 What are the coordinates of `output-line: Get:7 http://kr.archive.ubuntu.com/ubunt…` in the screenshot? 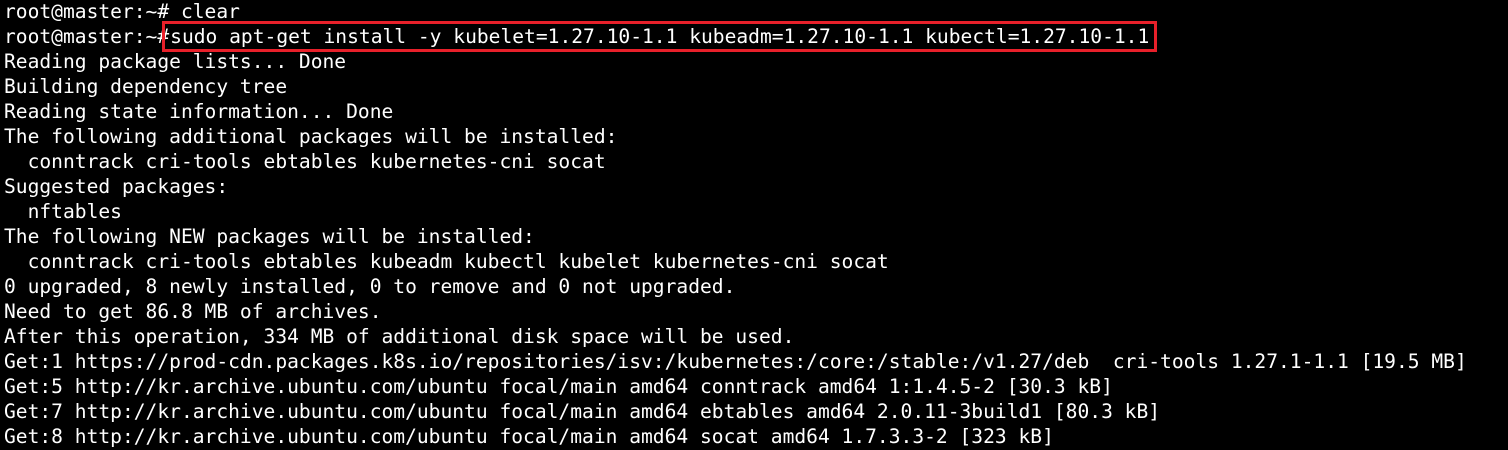 It's located at (582, 411).